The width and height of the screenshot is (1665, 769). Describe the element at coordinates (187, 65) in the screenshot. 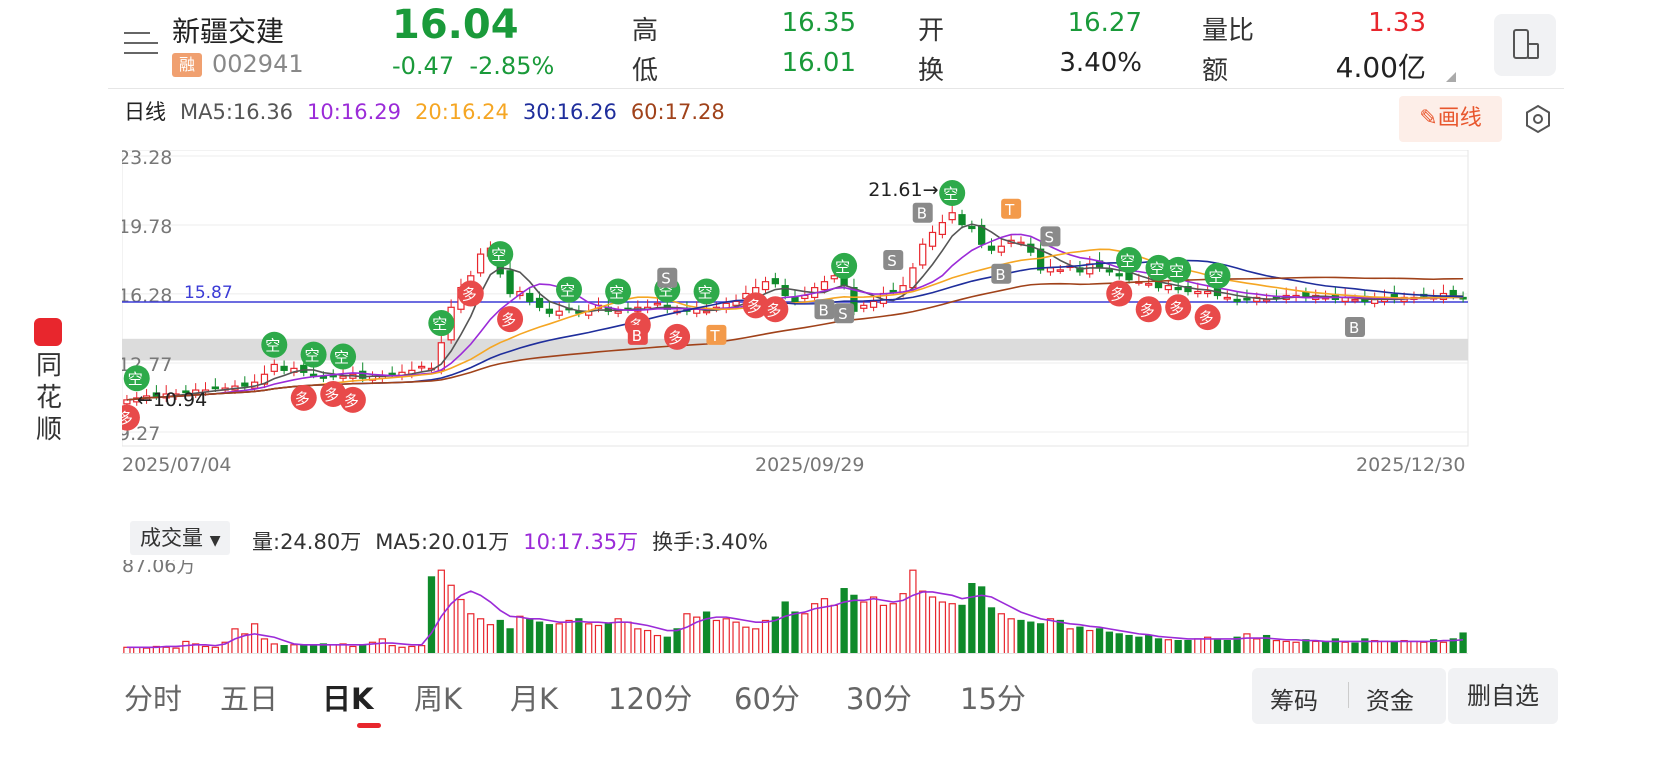

I see `margin-badge: 融` at that location.